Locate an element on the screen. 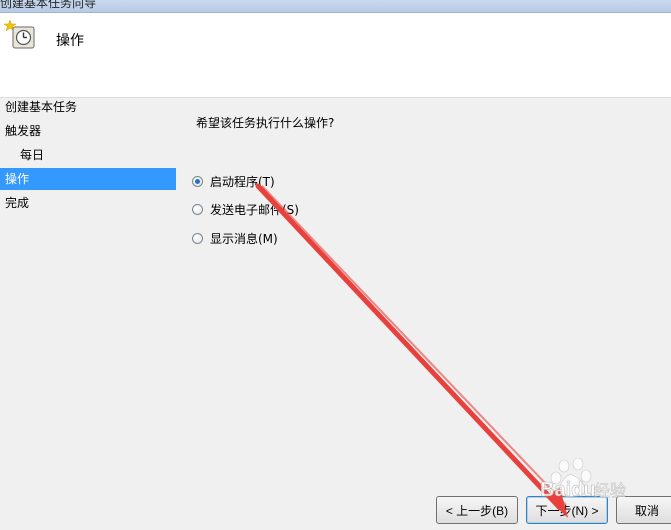  sidebar-item-finish: 完成 is located at coordinates (14, 203).